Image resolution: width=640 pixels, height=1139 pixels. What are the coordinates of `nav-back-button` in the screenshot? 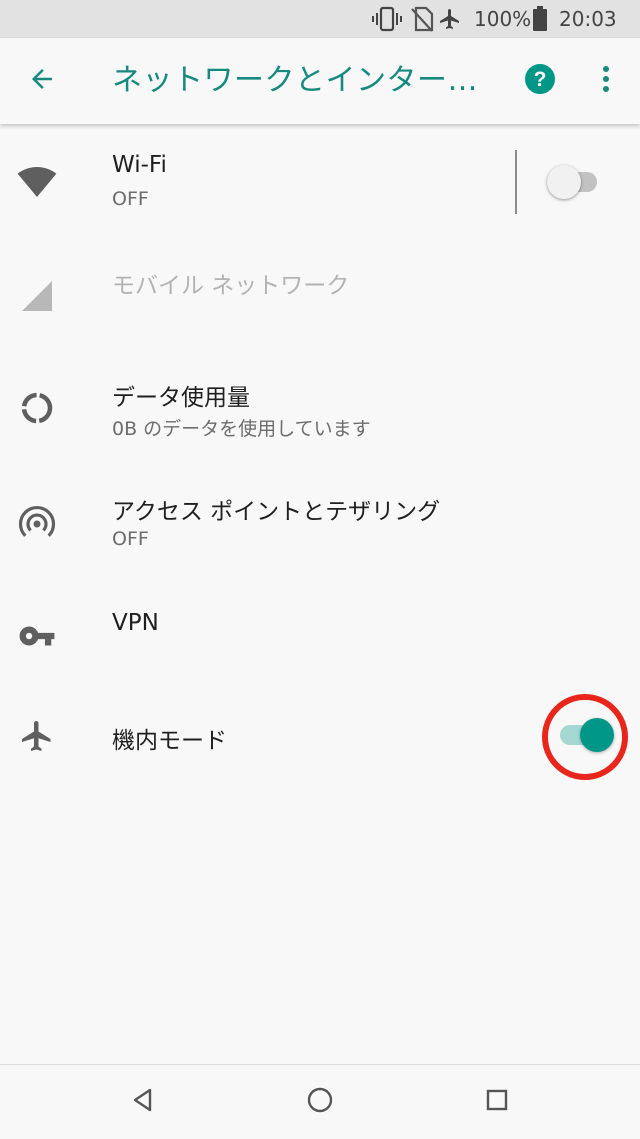 It's located at (143, 1102).